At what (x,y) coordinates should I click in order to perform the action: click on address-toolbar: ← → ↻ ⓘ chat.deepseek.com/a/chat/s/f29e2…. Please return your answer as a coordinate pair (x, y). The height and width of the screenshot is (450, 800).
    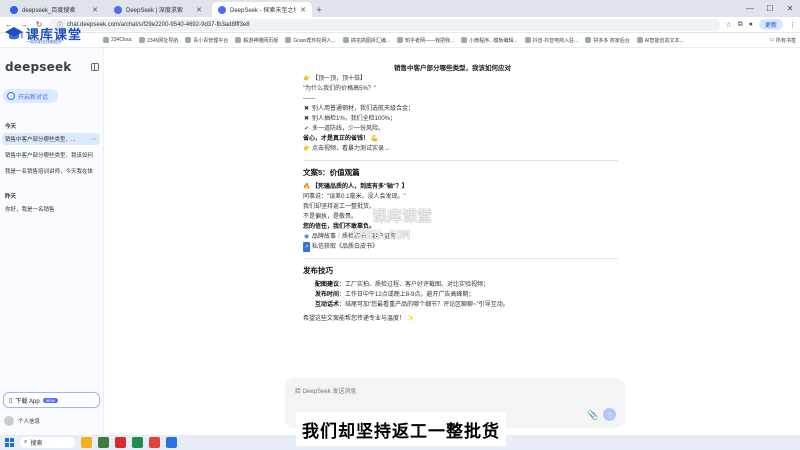
    Looking at the image, I should click on (400, 25).